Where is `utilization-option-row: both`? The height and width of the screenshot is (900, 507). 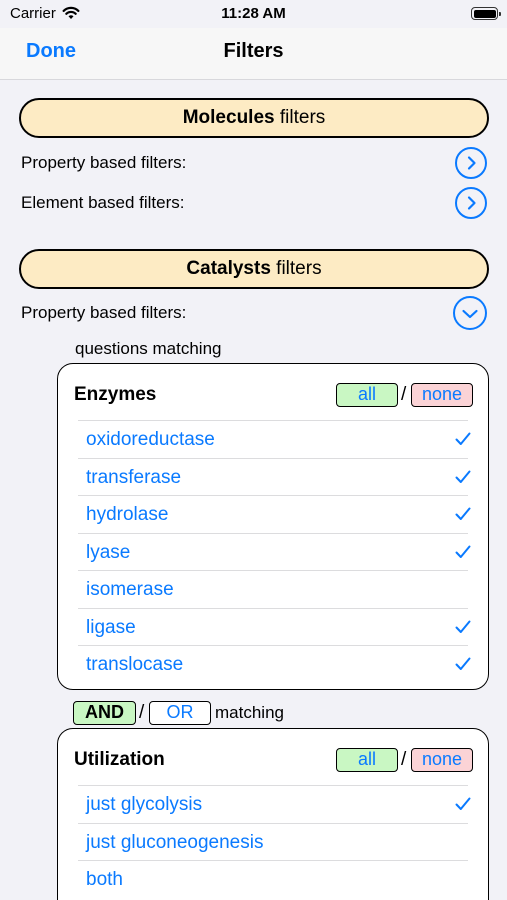 utilization-option-row: both is located at coordinates (273, 879).